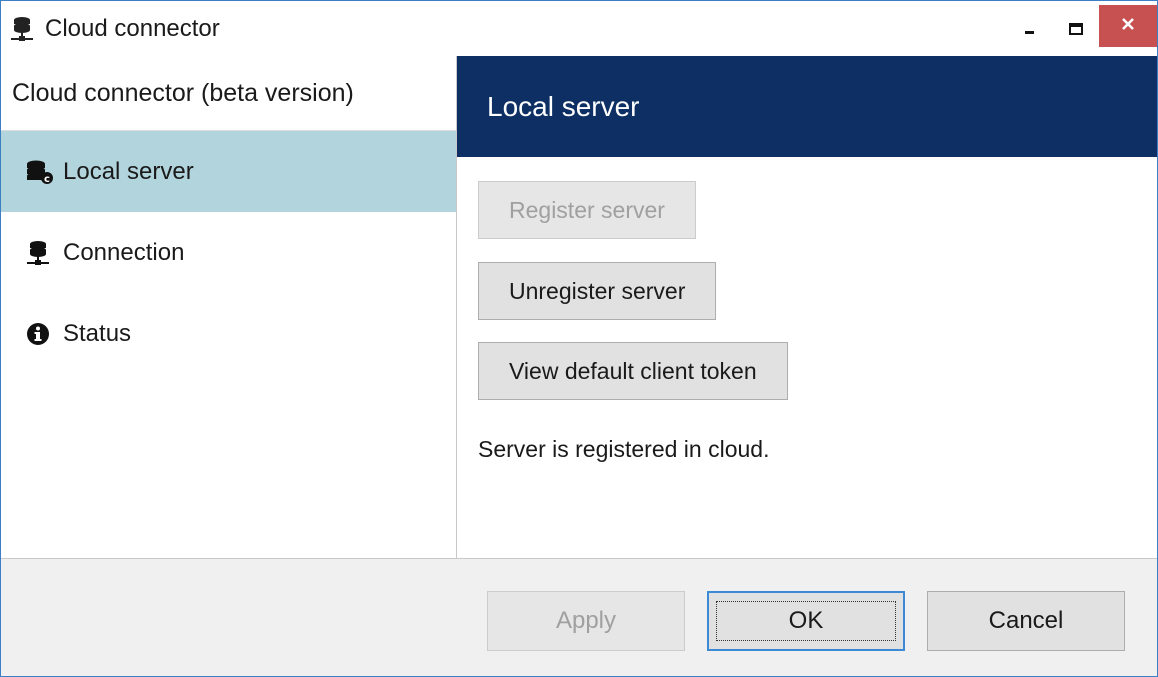  I want to click on unregister-server-button: Unregister server, so click(597, 291).